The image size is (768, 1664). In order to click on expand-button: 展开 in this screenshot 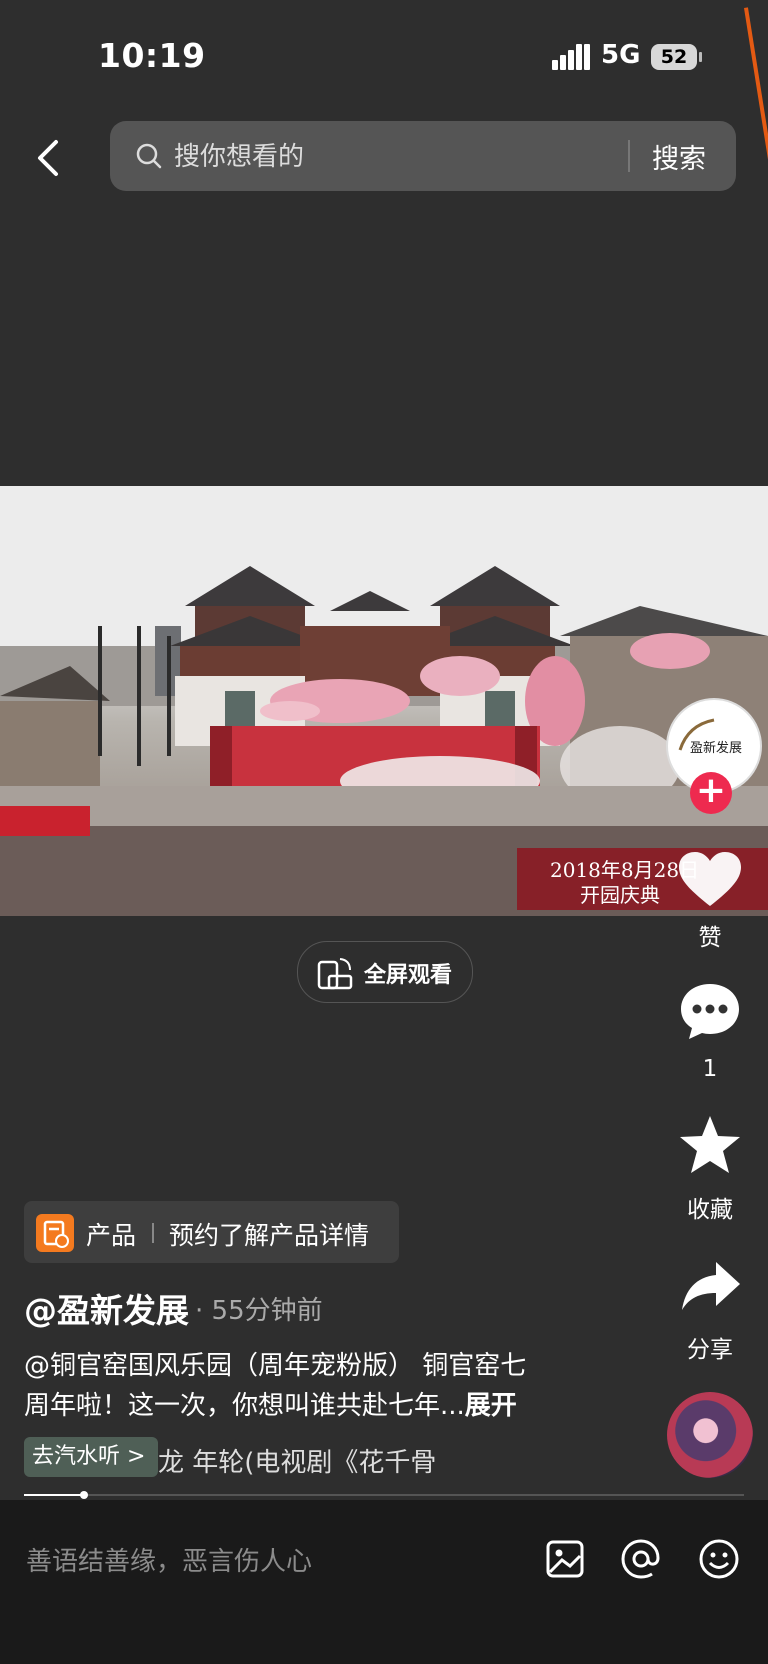, I will do `click(491, 1406)`.